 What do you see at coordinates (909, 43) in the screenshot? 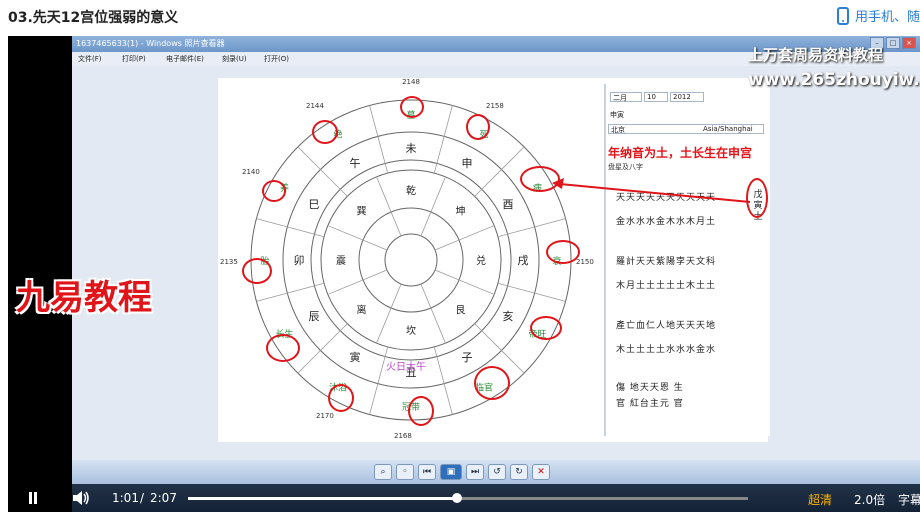
I see `close-icon: ×` at bounding box center [909, 43].